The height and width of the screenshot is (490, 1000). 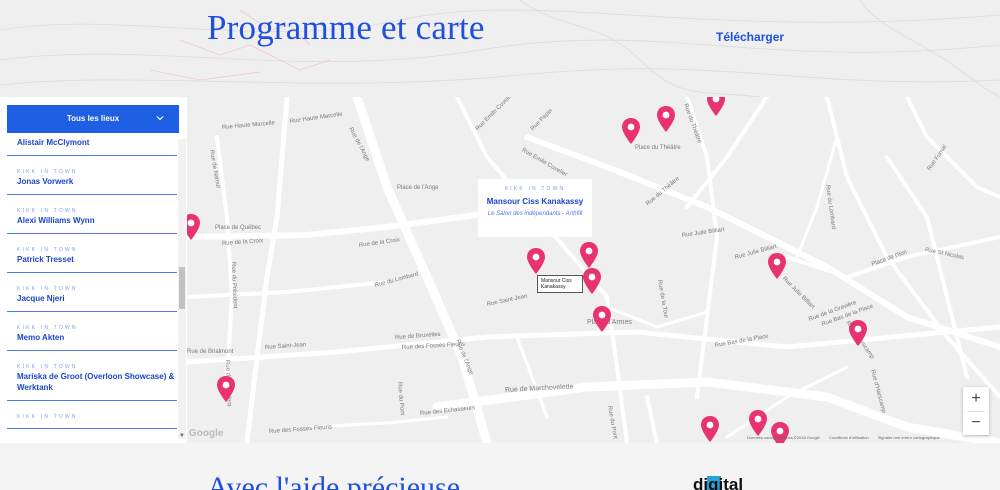 I want to click on venue-name: Memo Akten, so click(x=41, y=337).